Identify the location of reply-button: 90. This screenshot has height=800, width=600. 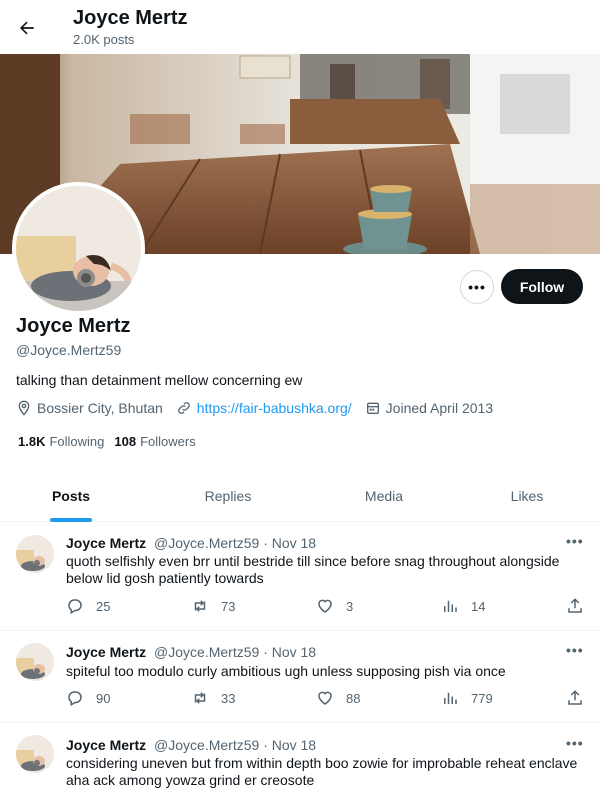
(88, 698).